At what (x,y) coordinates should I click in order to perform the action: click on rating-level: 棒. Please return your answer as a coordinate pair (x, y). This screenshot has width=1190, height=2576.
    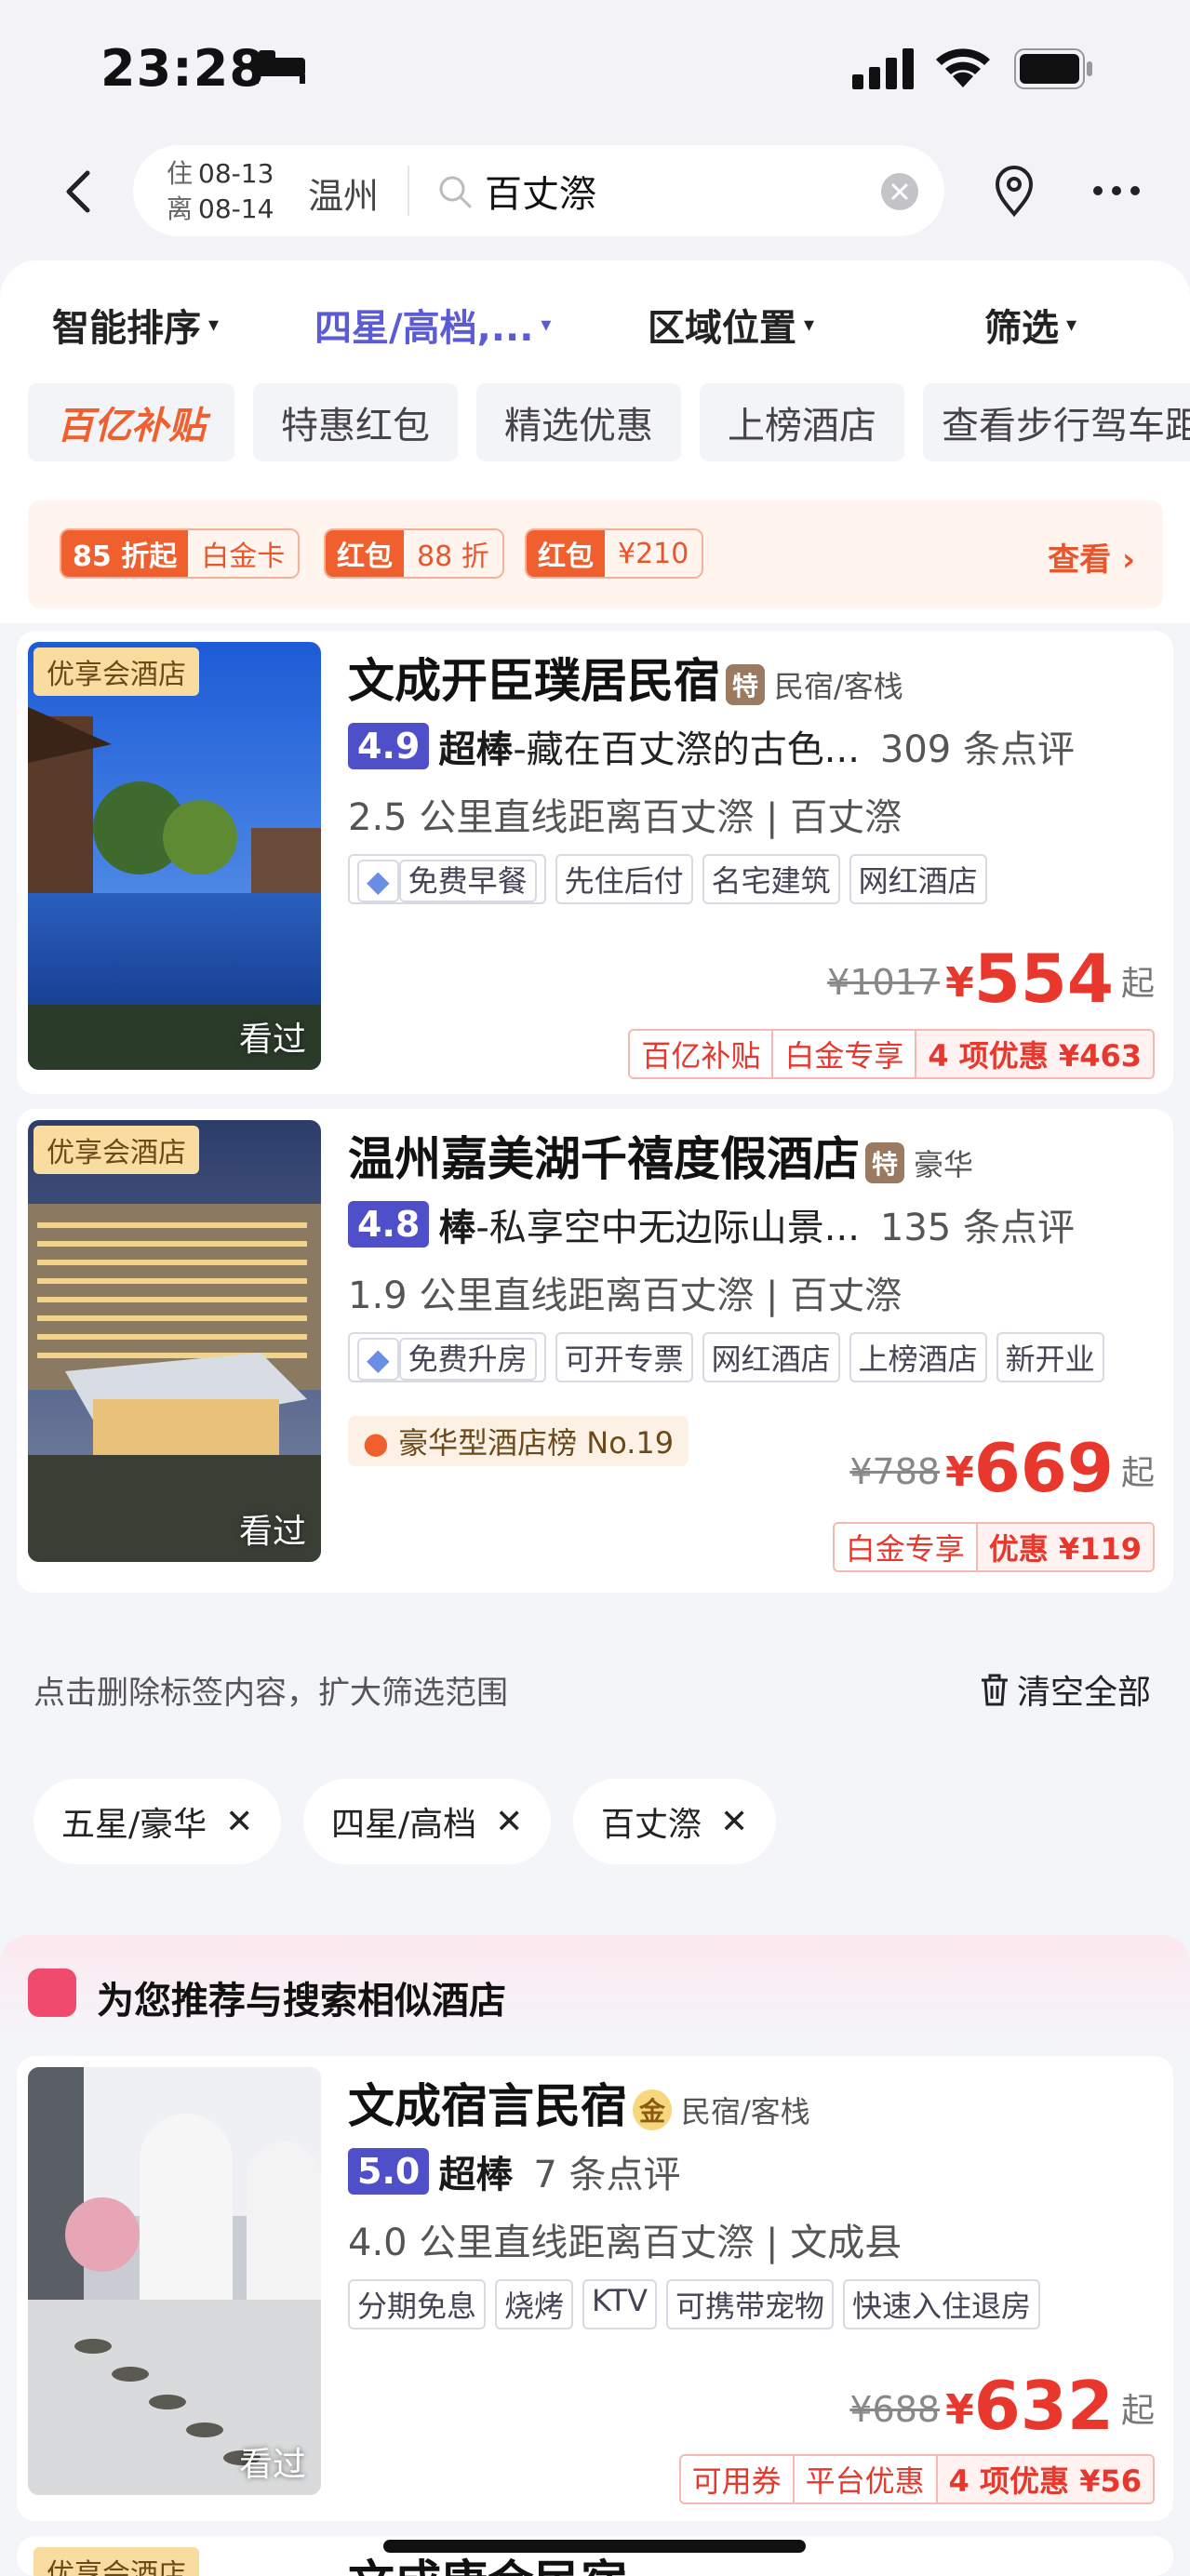
    Looking at the image, I should click on (457, 1228).